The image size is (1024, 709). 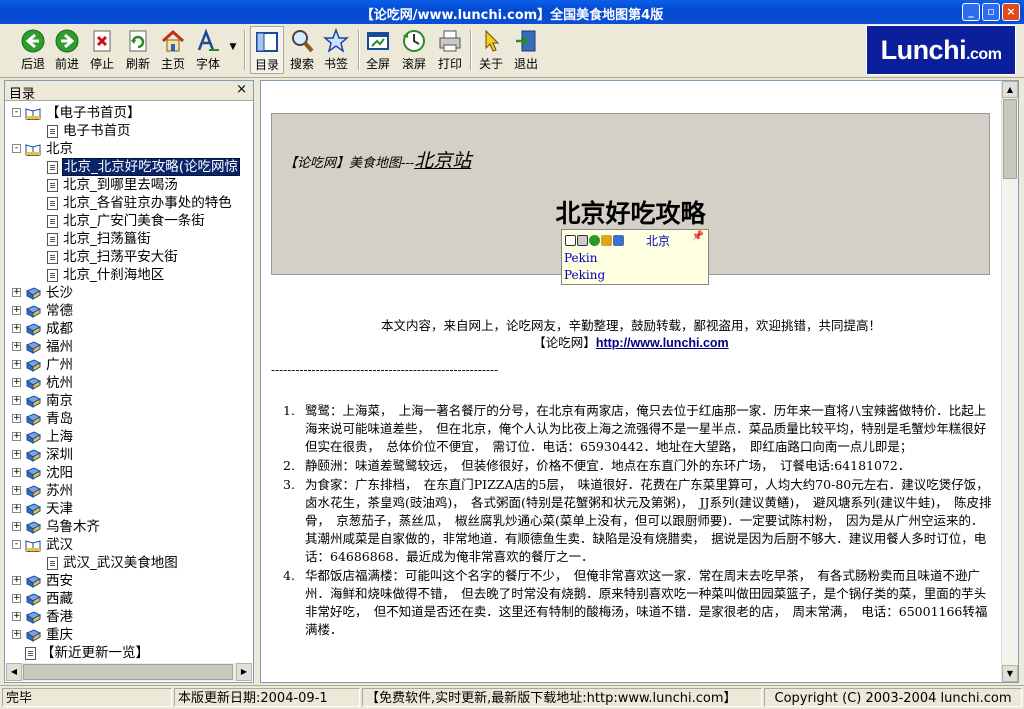 I want to click on font-button: 字体, so click(x=208, y=50).